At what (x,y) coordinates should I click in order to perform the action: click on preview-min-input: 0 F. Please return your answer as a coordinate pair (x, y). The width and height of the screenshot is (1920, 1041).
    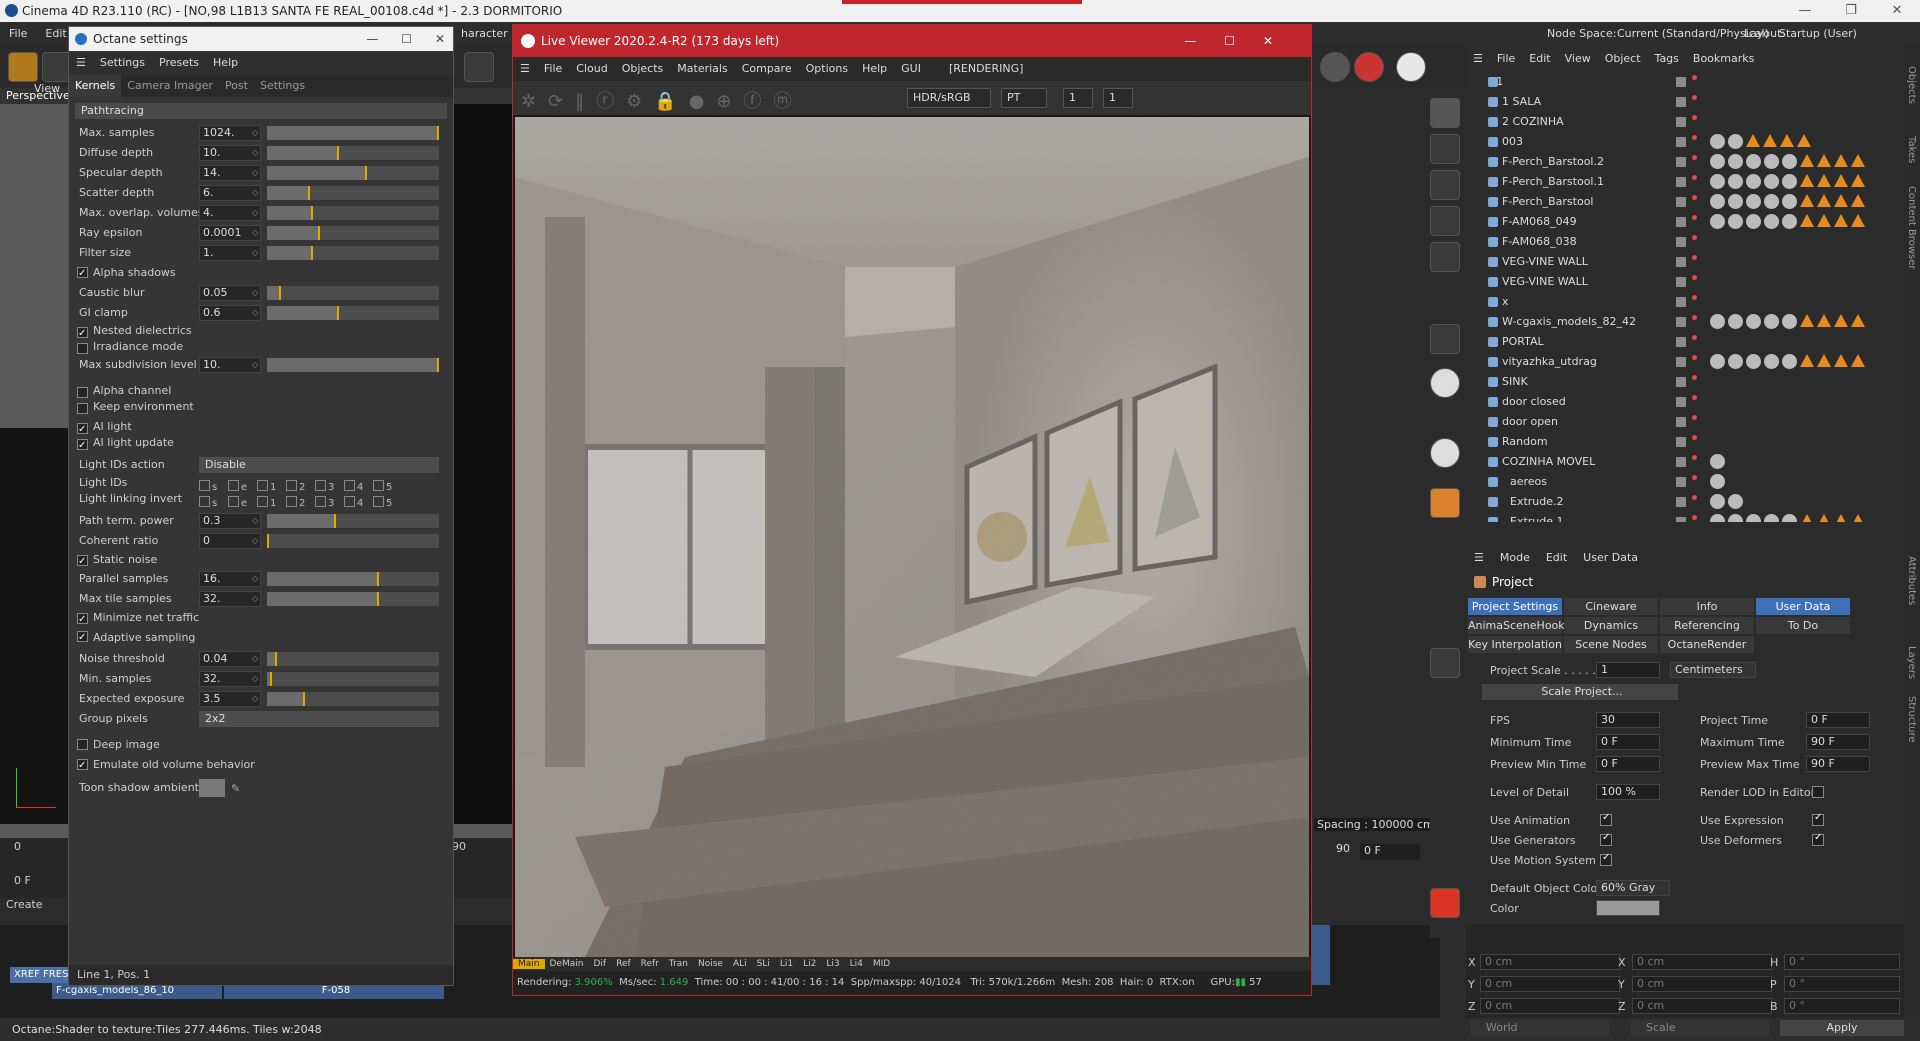
    Looking at the image, I should click on (1628, 764).